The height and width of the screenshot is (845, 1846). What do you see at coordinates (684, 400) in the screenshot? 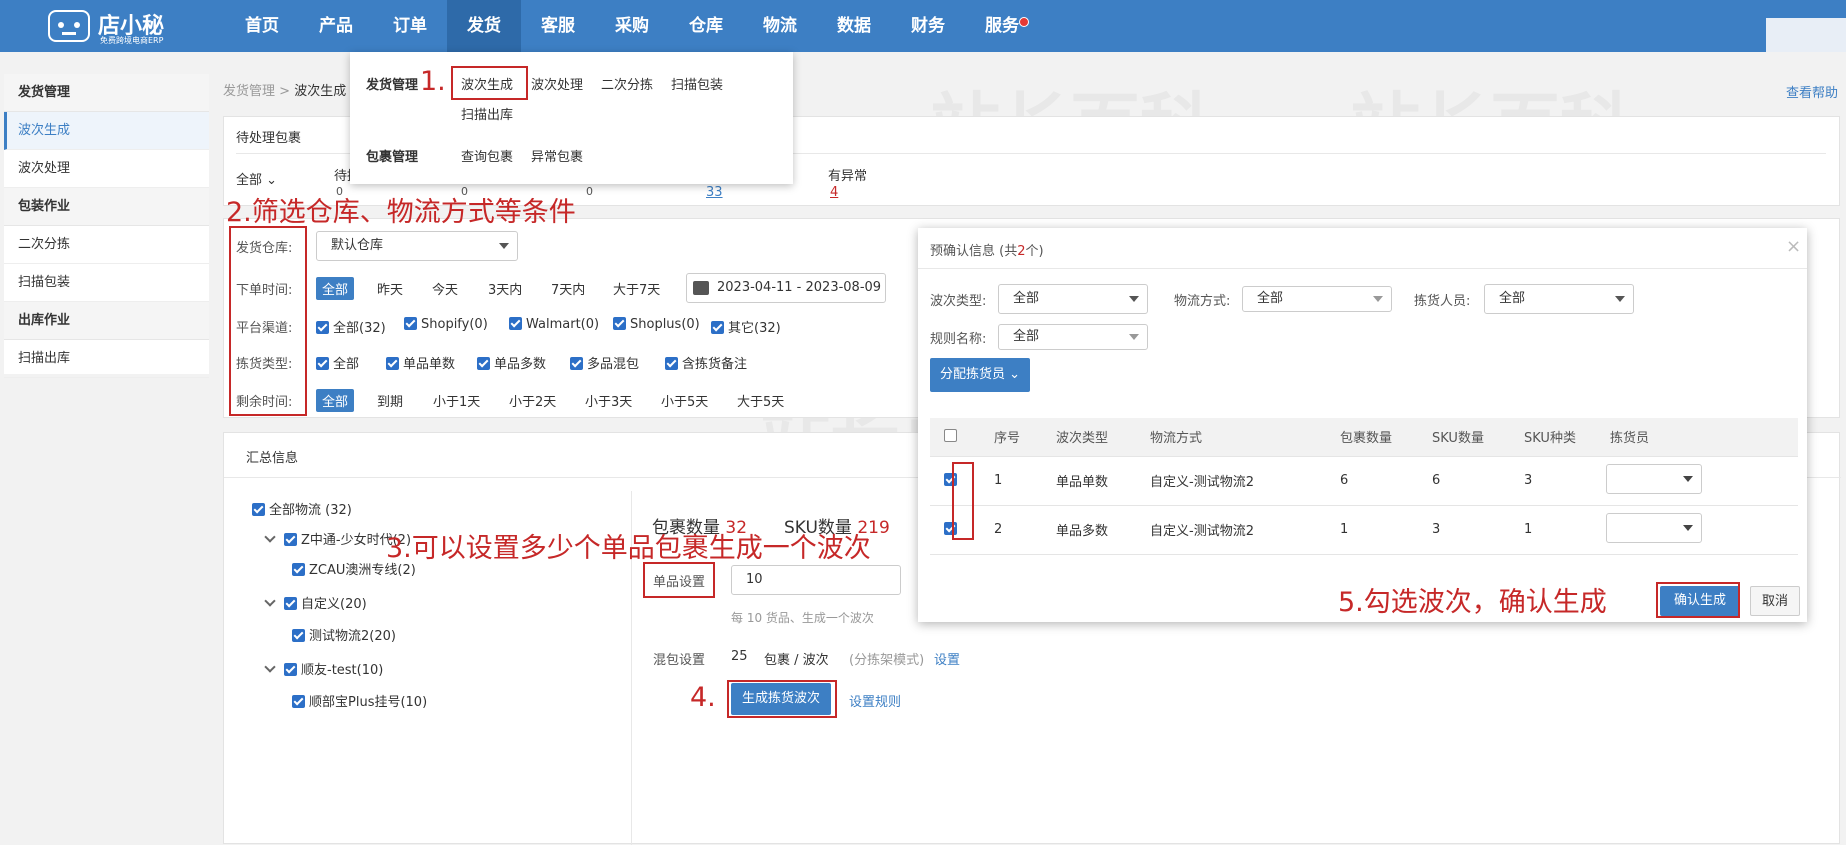
I see `remaining-time-option: 小于5天` at bounding box center [684, 400].